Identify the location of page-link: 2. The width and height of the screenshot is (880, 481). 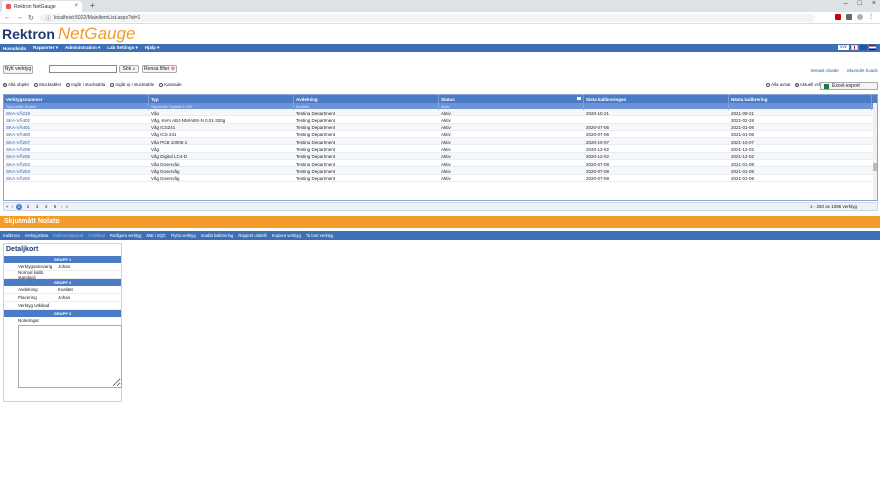
(28, 206).